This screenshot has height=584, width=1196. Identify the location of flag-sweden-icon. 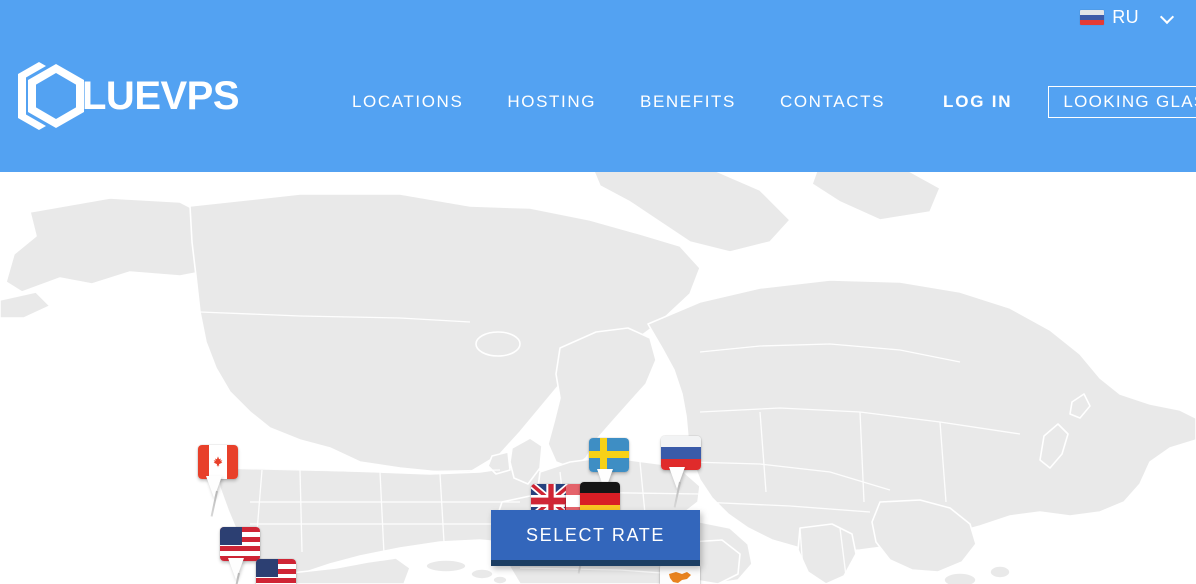
(609, 455).